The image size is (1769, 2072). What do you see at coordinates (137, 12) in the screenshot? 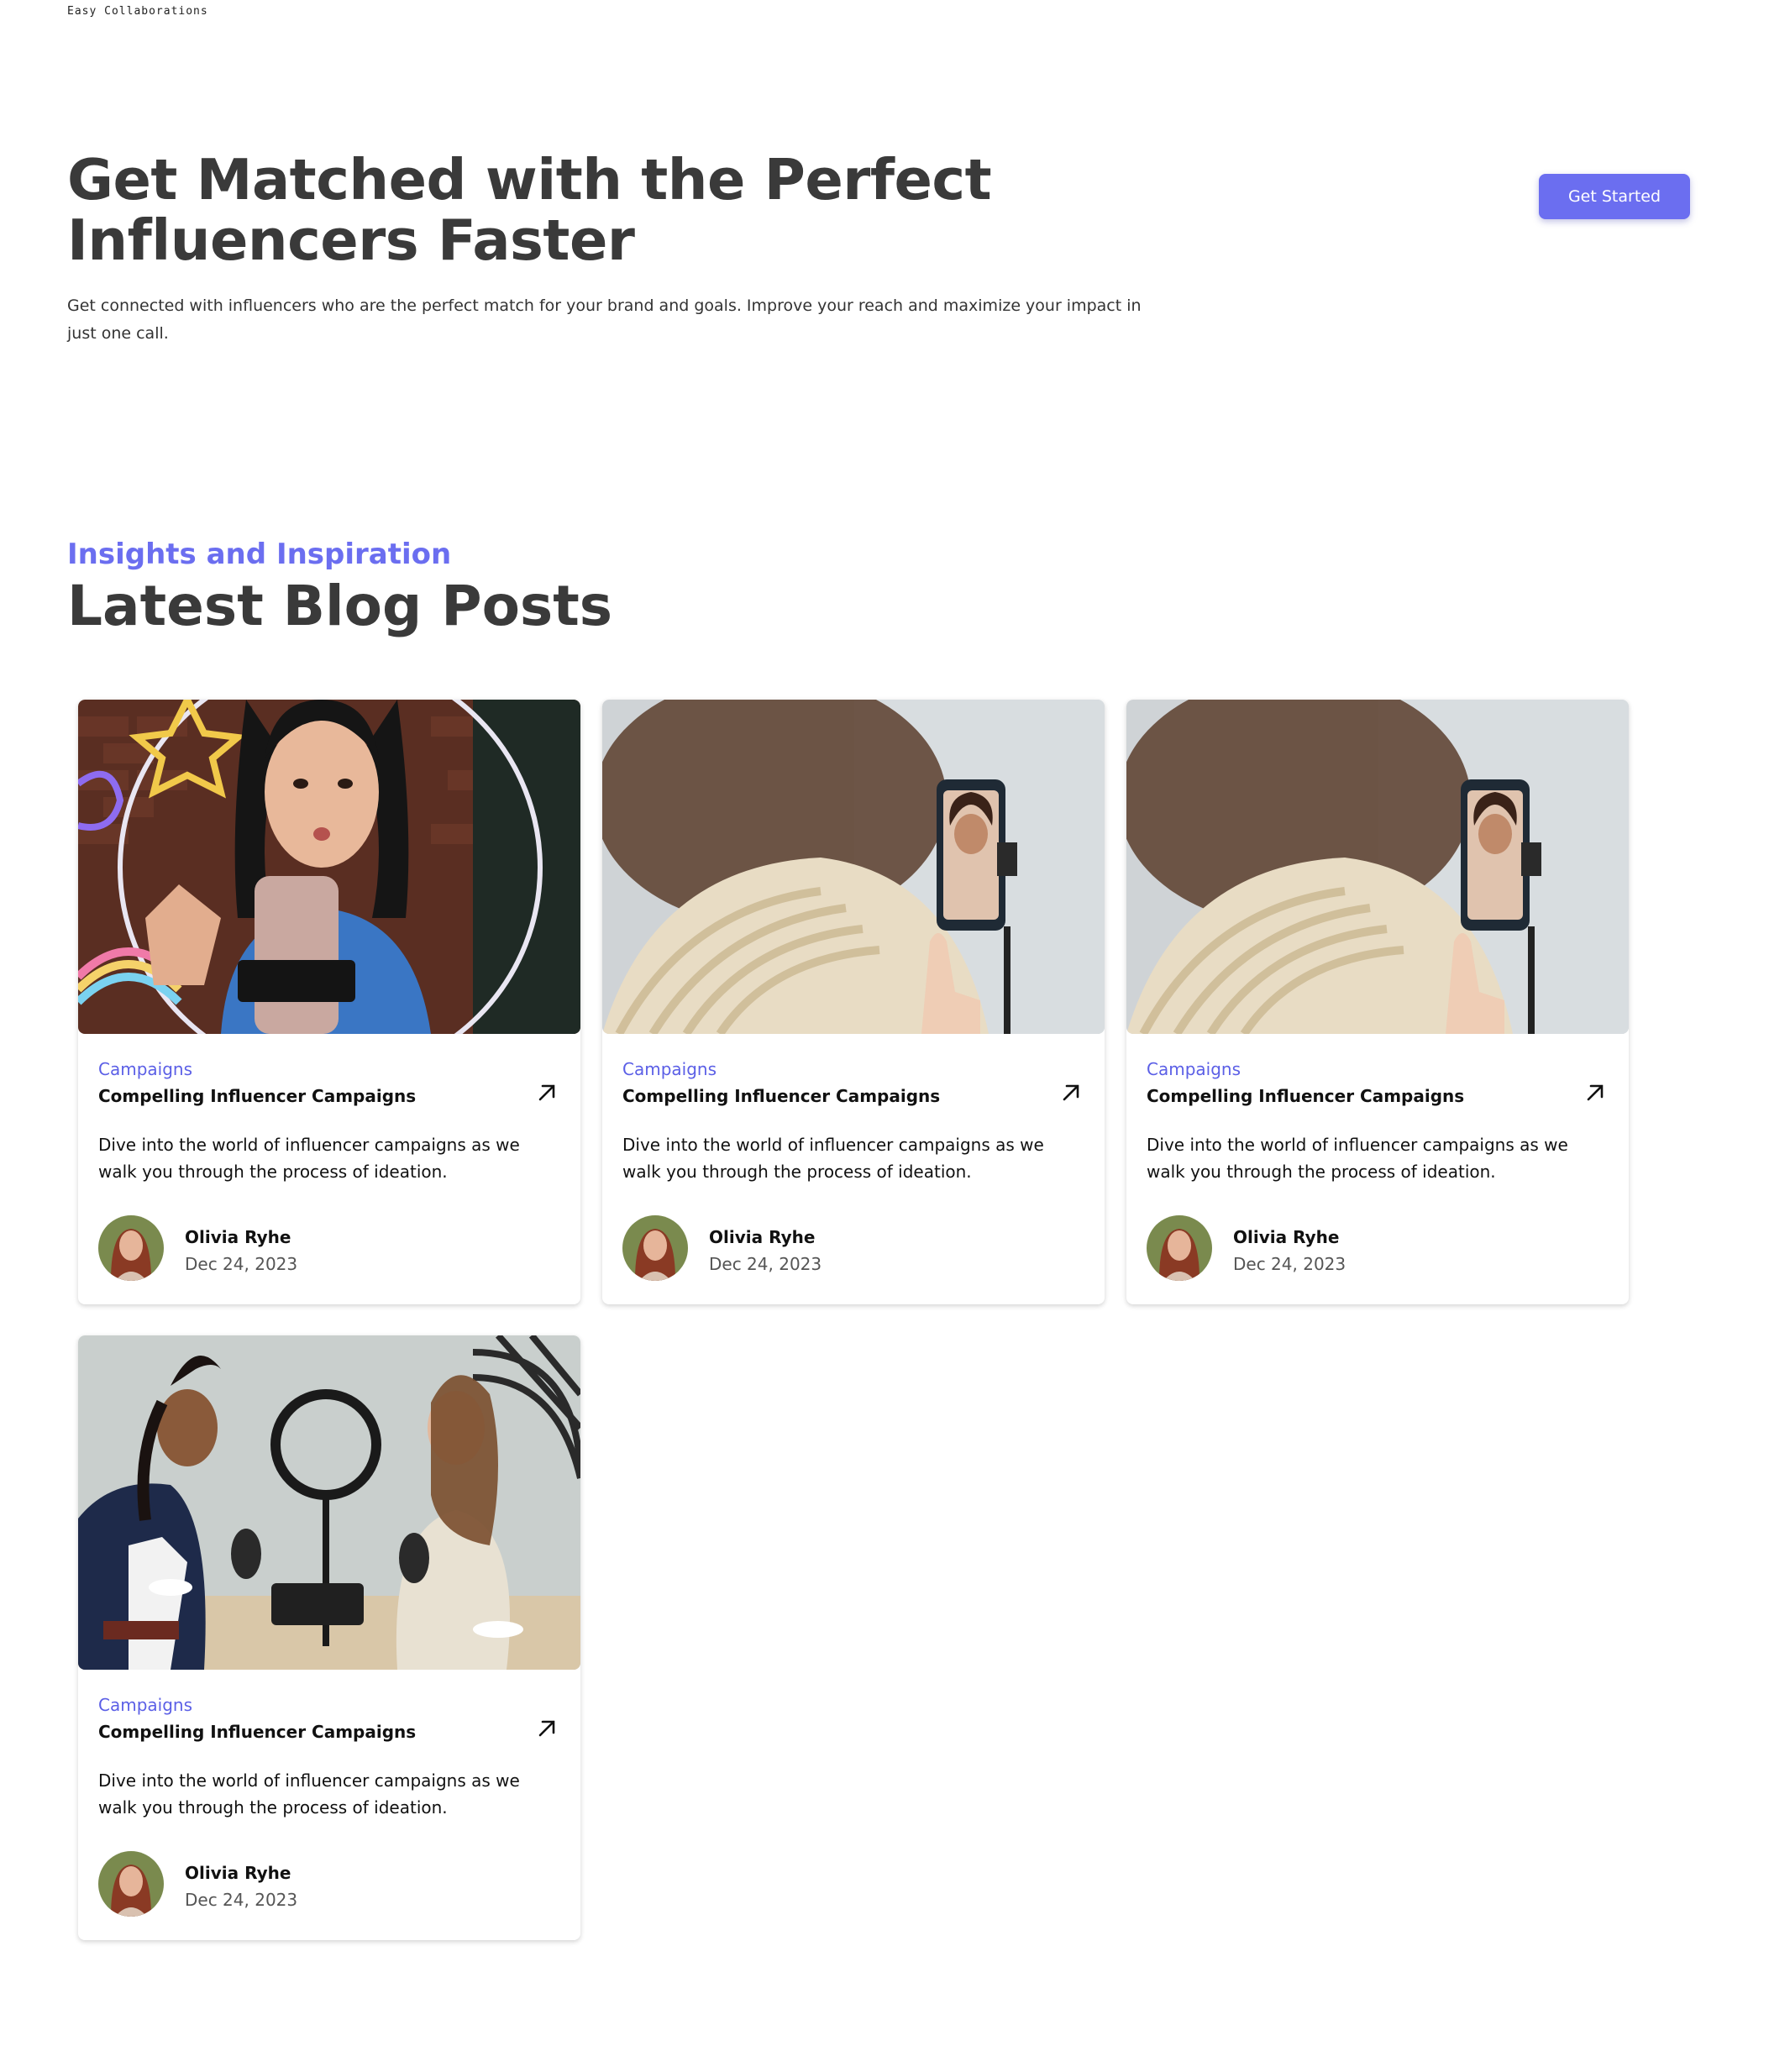
I see `logo-tagline: Easy Collaborations` at bounding box center [137, 12].